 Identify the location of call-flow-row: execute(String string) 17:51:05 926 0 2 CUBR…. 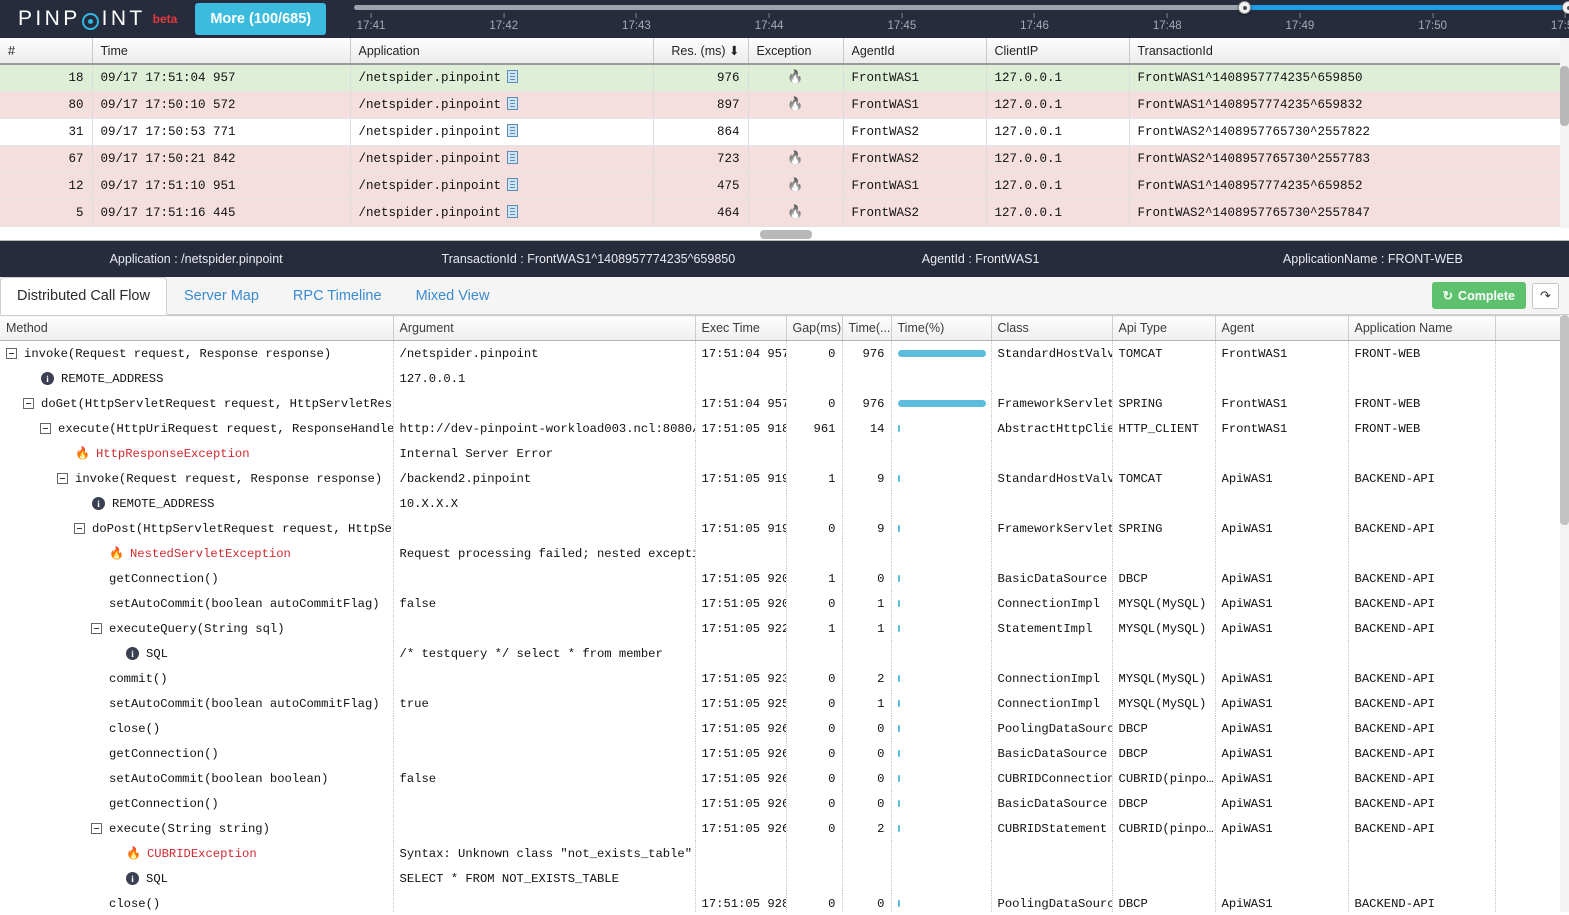
(784, 828).